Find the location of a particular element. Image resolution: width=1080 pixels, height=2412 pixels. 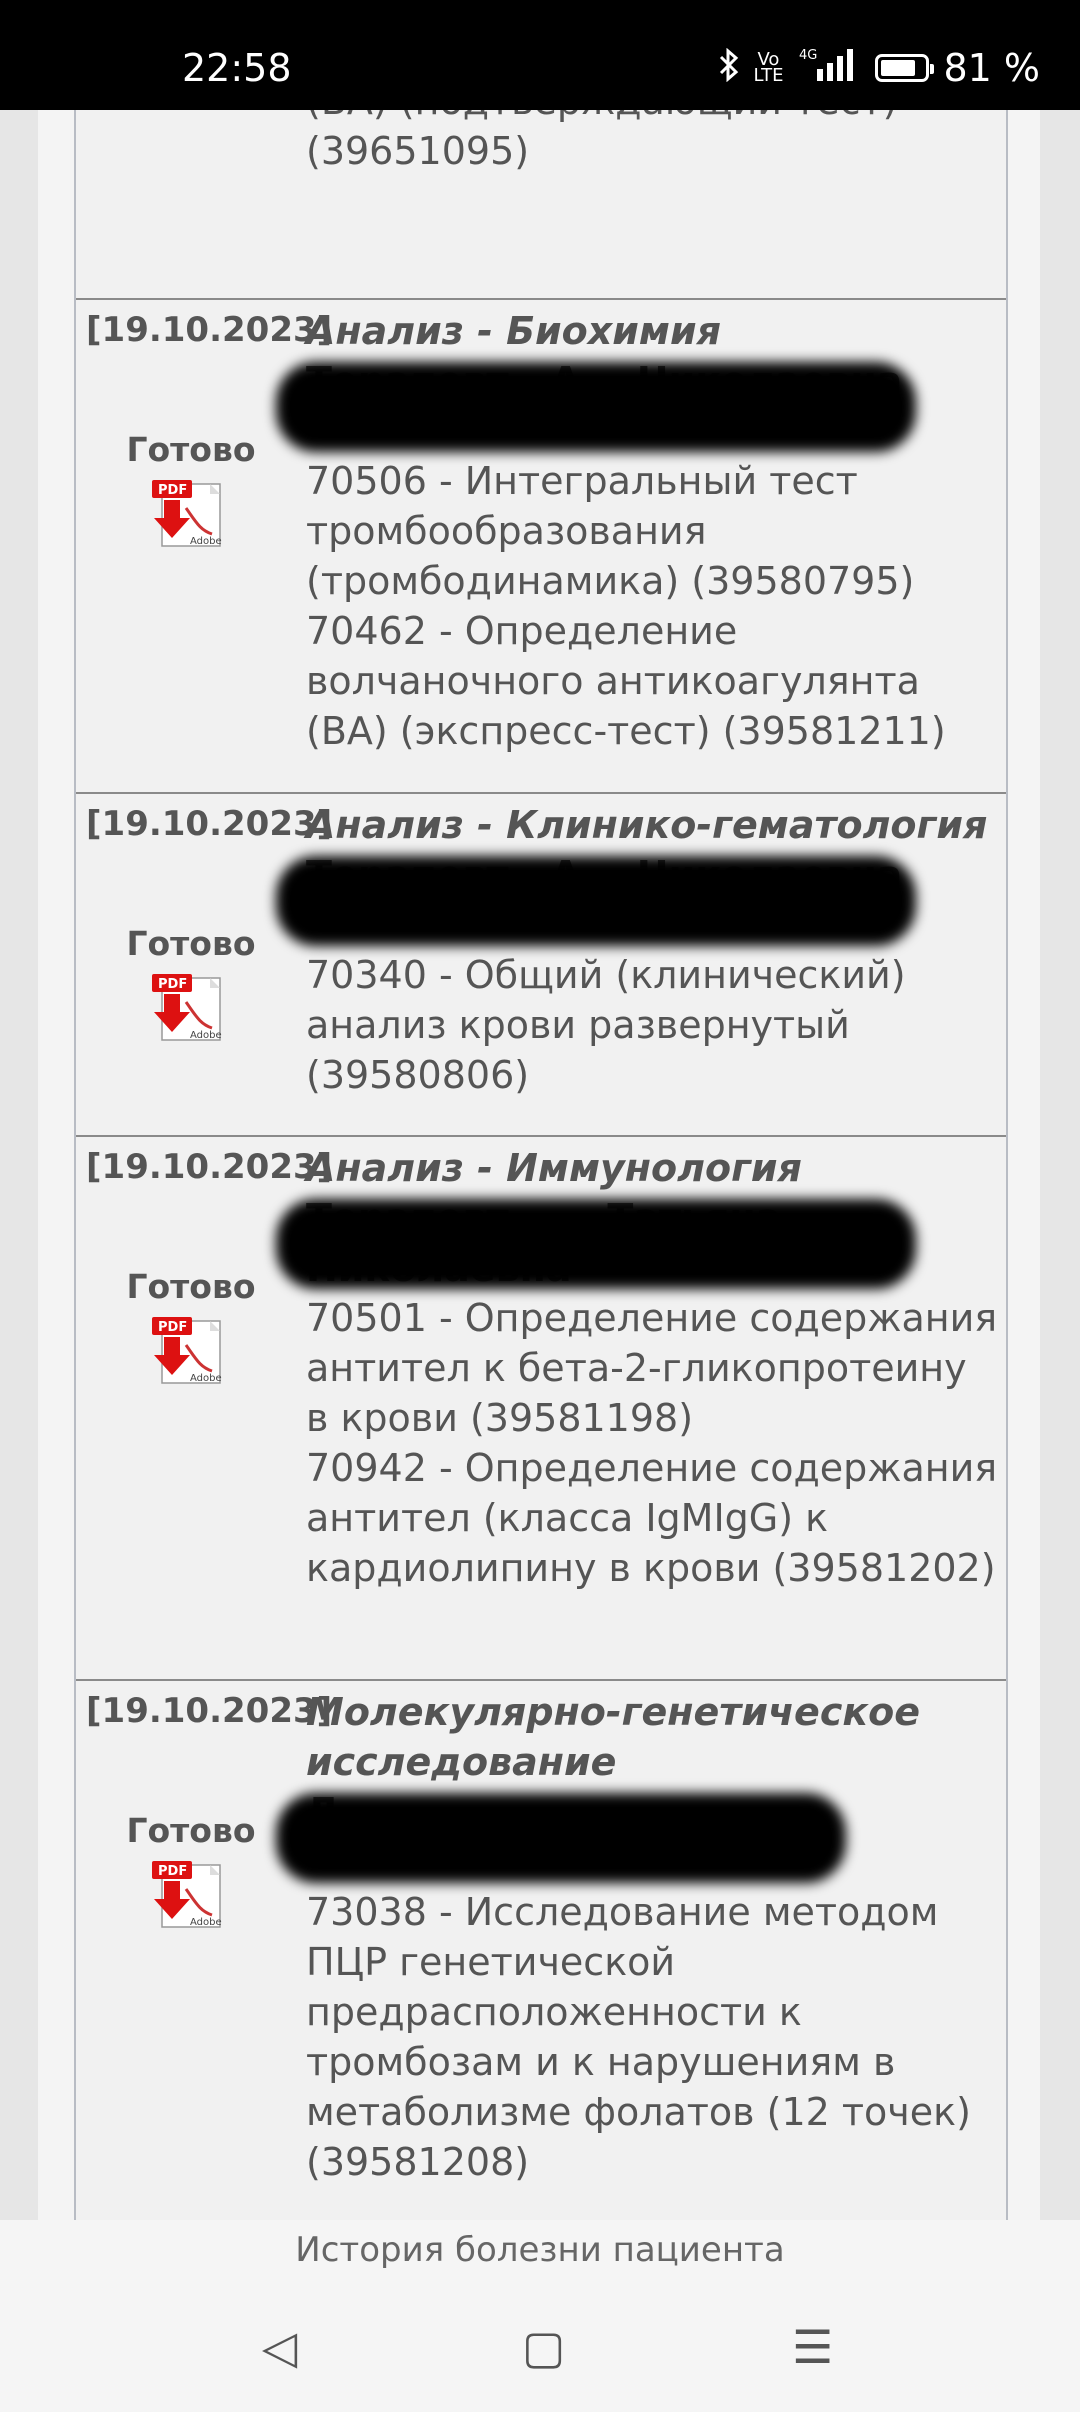

volte-icon: Vo LTE is located at coordinates (768, 67).